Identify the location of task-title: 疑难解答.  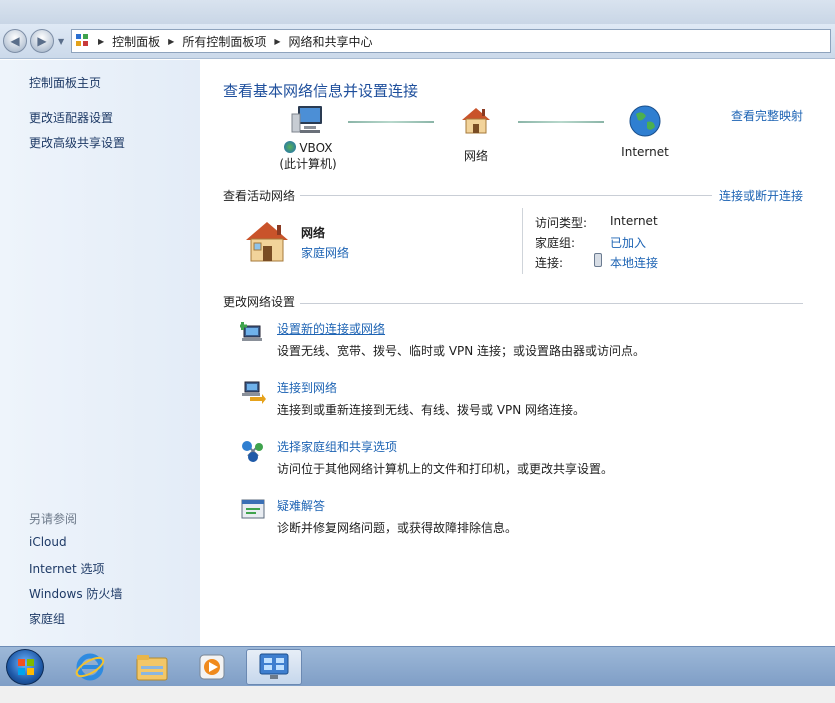
(301, 505).